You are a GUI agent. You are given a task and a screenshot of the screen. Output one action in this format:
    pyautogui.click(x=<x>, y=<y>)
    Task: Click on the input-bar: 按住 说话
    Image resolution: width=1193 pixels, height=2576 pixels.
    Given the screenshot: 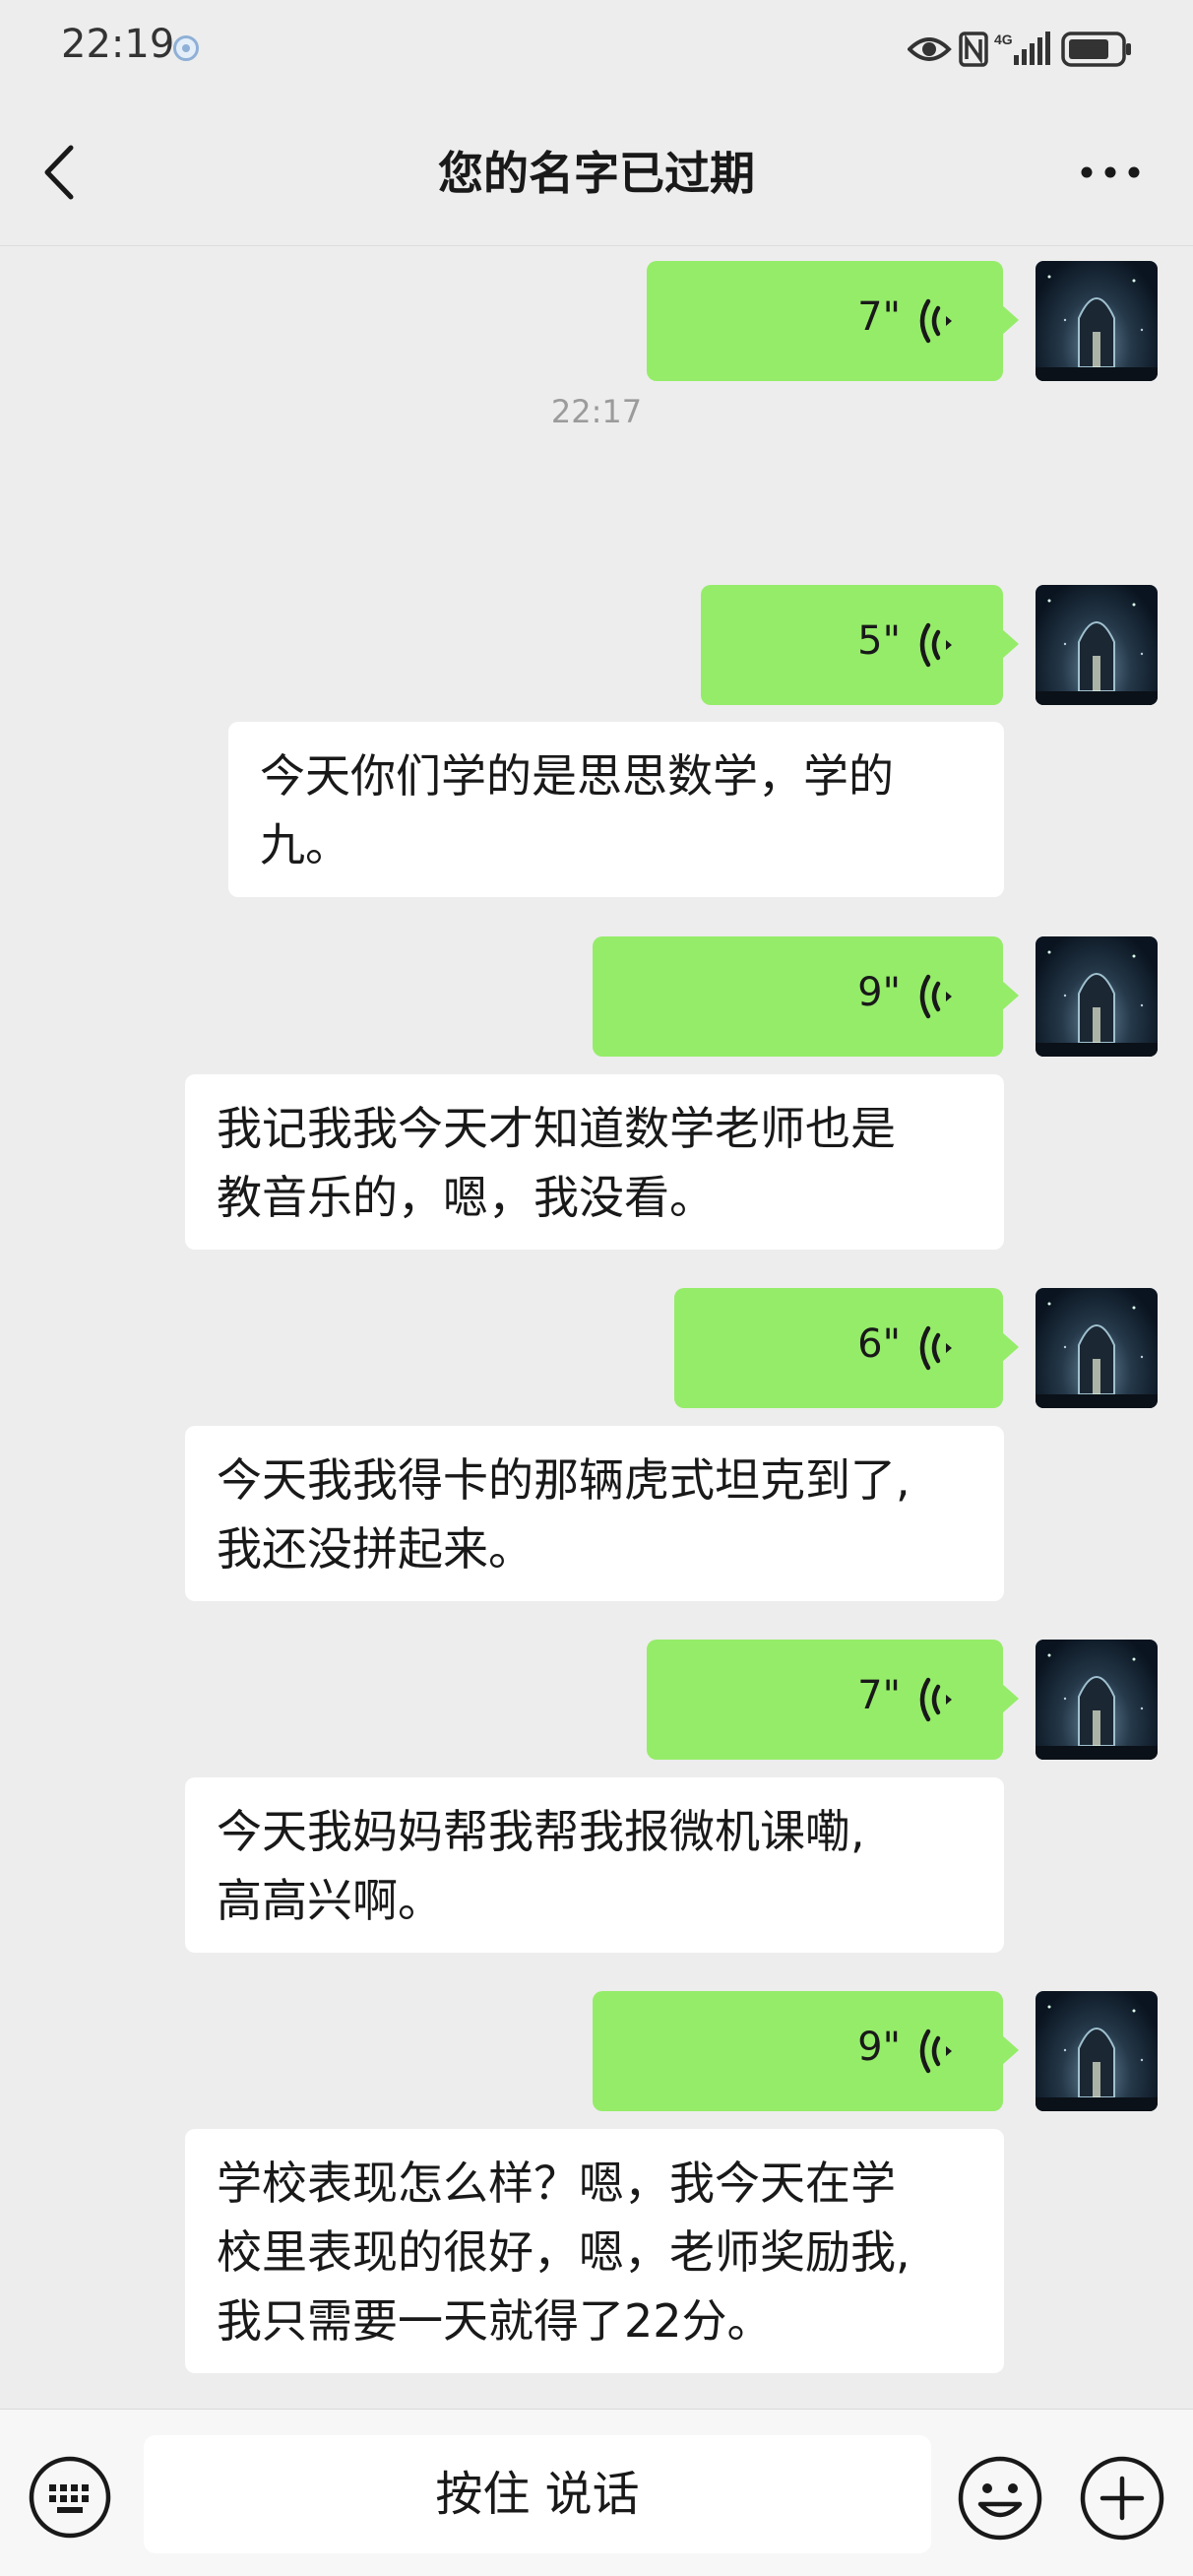 What is the action you would take?
    pyautogui.click(x=596, y=2492)
    